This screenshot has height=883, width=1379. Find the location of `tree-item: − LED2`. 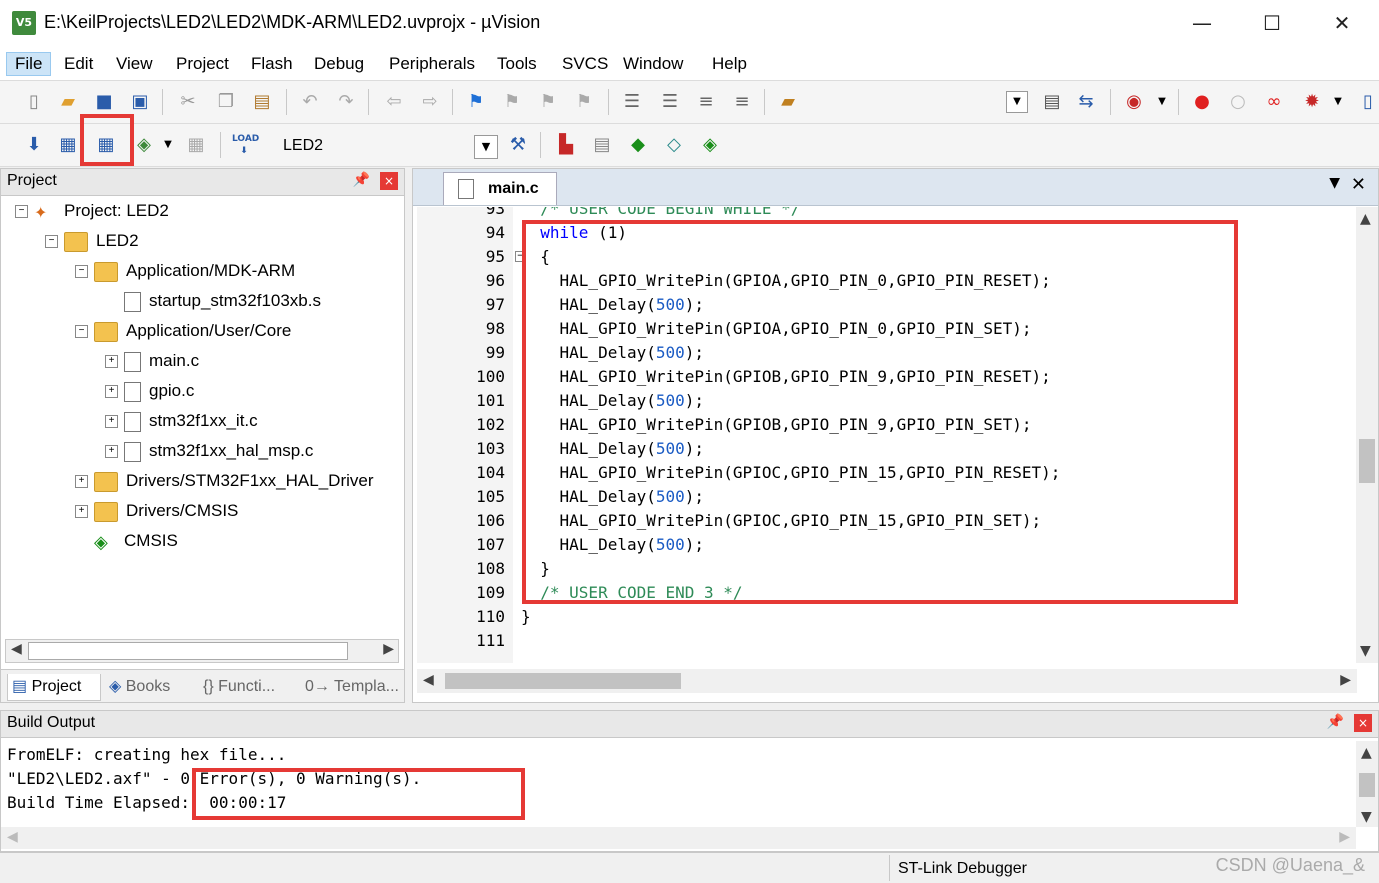

tree-item: − LED2 is located at coordinates (92, 245).